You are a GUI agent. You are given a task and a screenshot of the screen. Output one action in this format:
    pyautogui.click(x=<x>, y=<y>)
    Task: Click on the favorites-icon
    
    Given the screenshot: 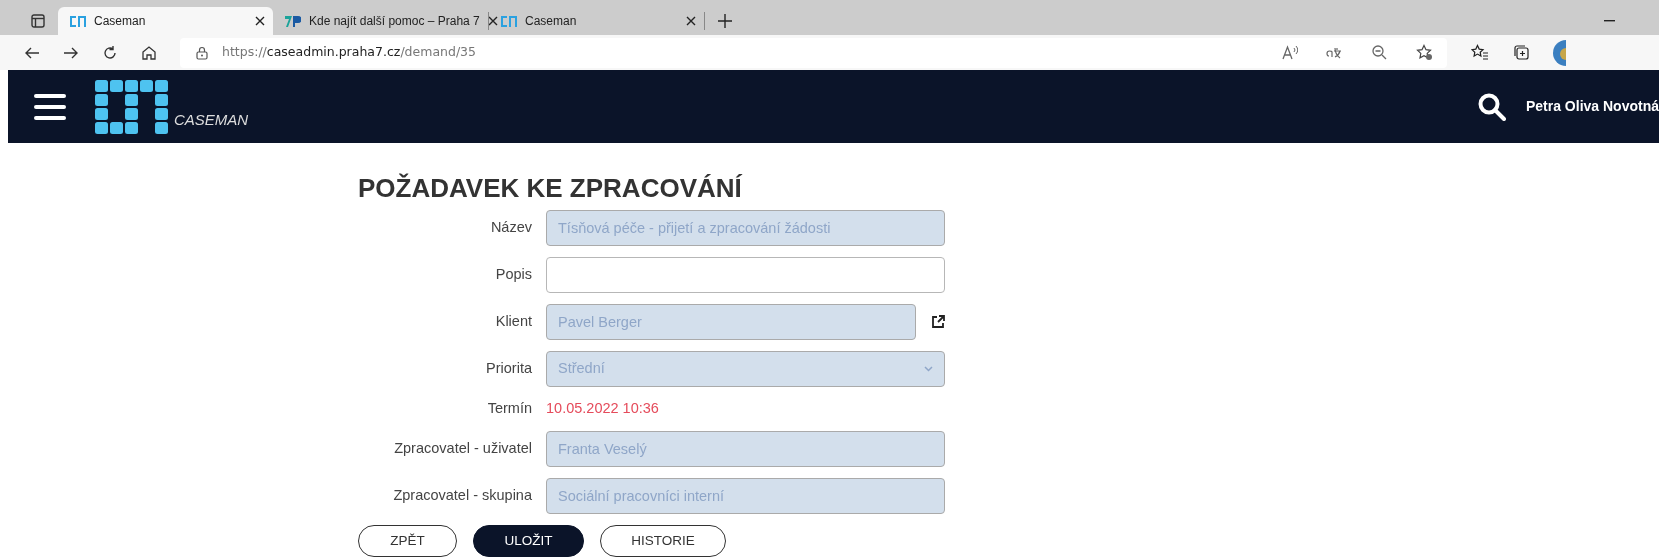 What is the action you would take?
    pyautogui.click(x=1480, y=52)
    